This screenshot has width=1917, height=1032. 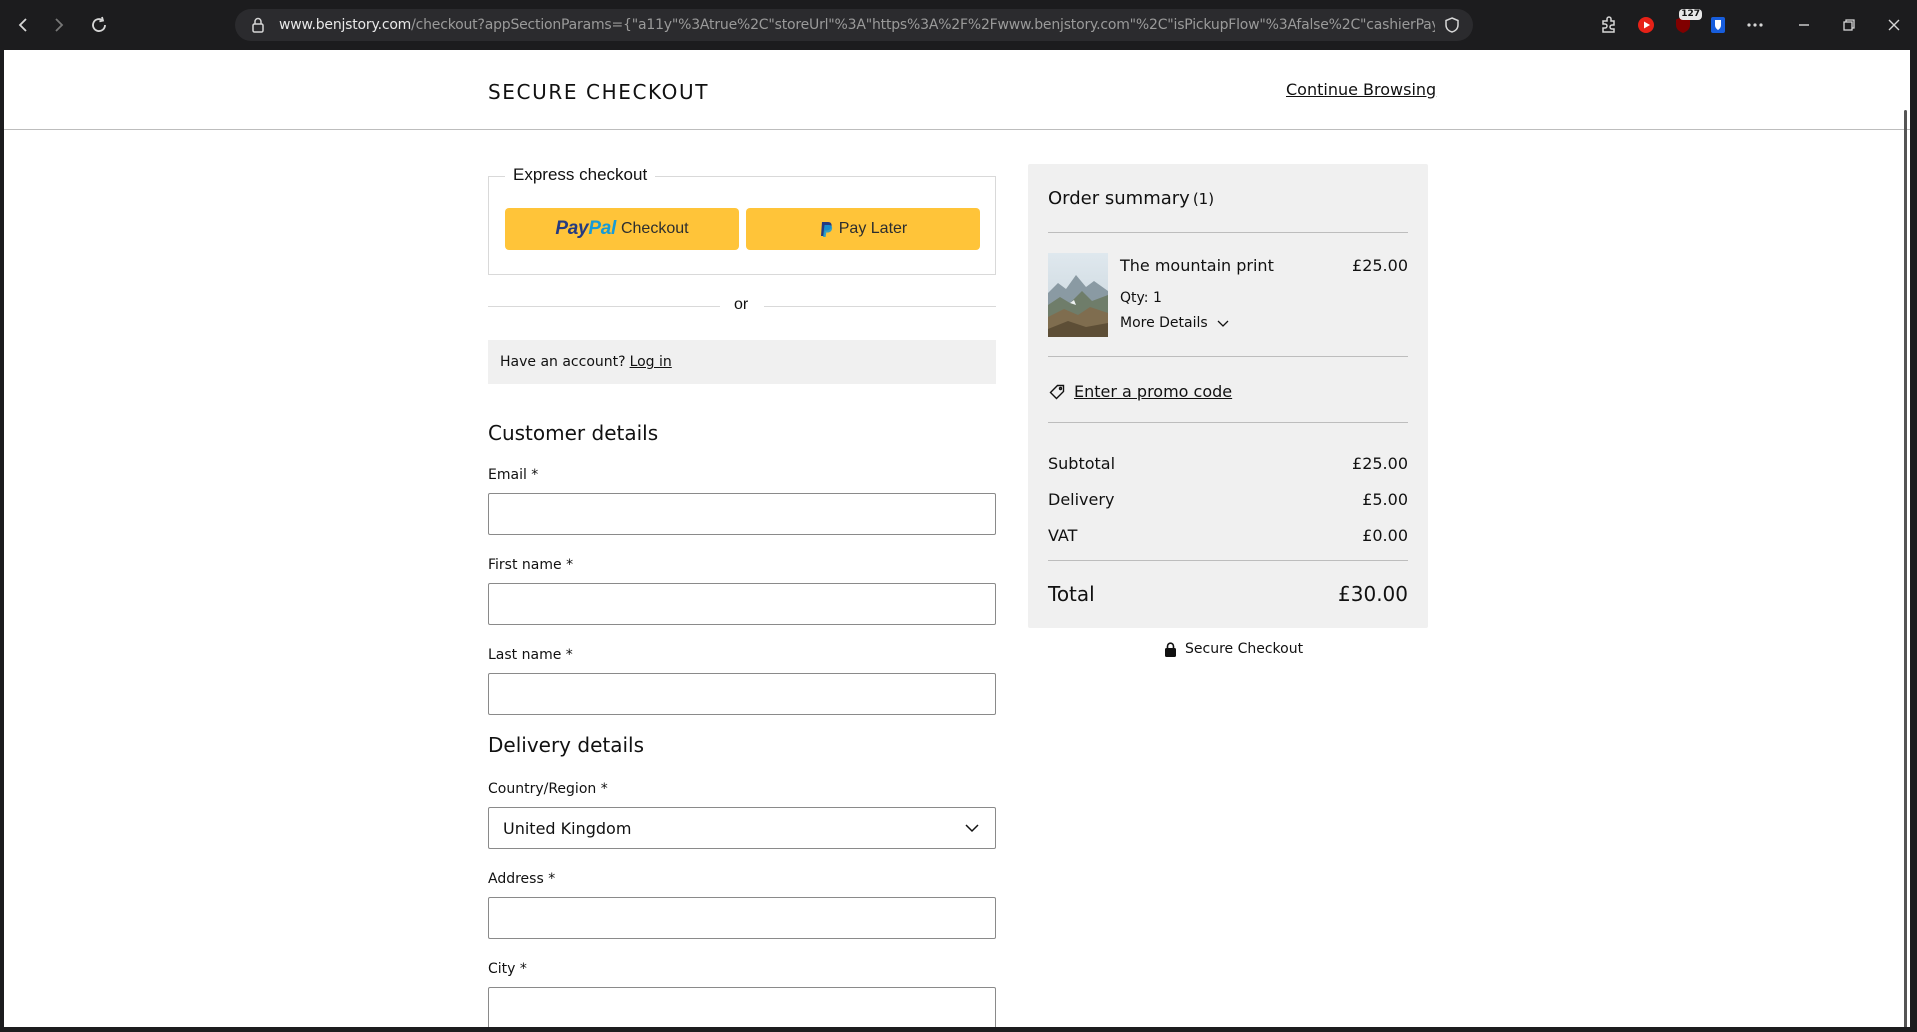 I want to click on more-details-label: More Details, so click(x=1164, y=323).